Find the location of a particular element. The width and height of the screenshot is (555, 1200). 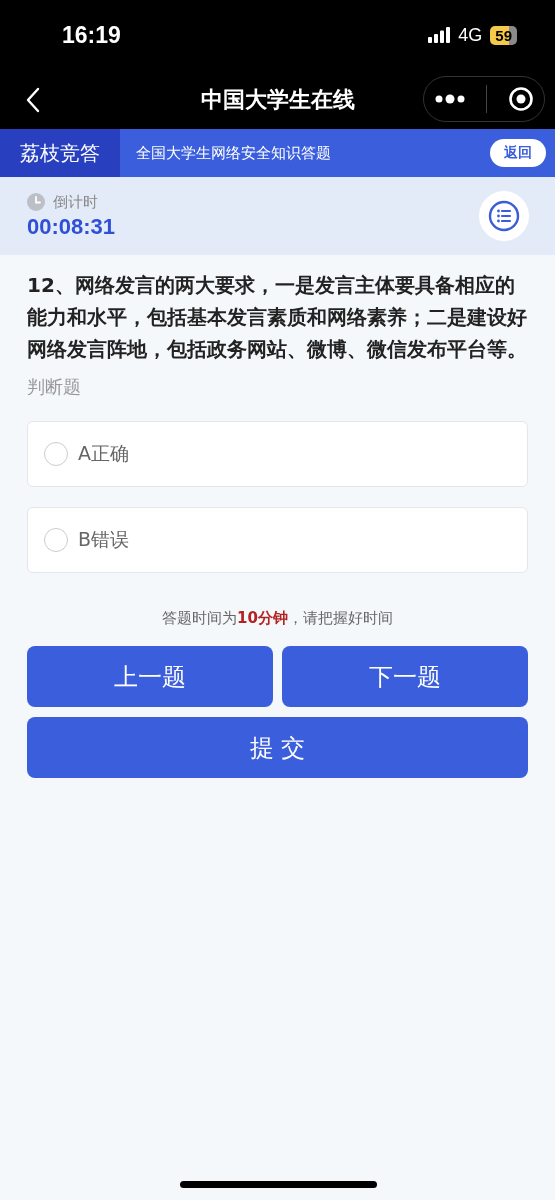

quiz-title: 全国大学生网络安全知识答题 is located at coordinates (233, 153).